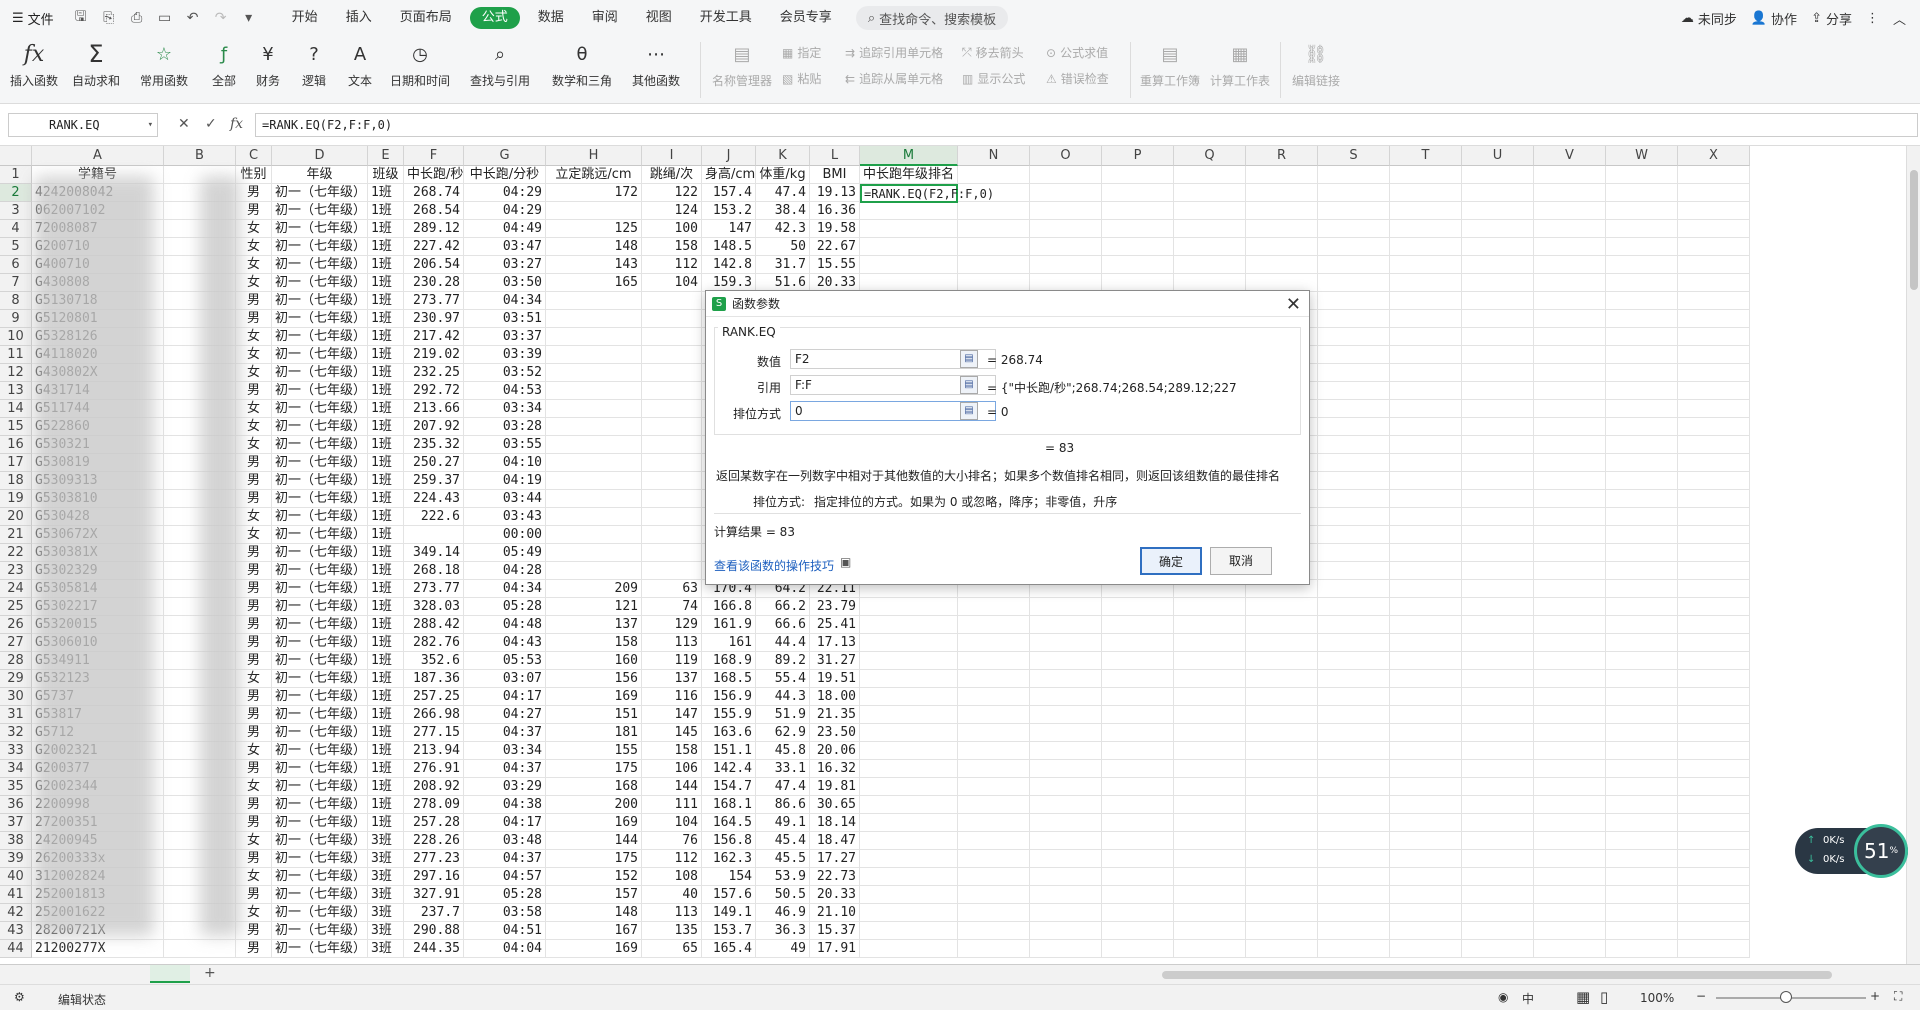 The height and width of the screenshot is (1010, 1920). Describe the element at coordinates (16, 607) in the screenshot. I see `row-header: 25` at that location.